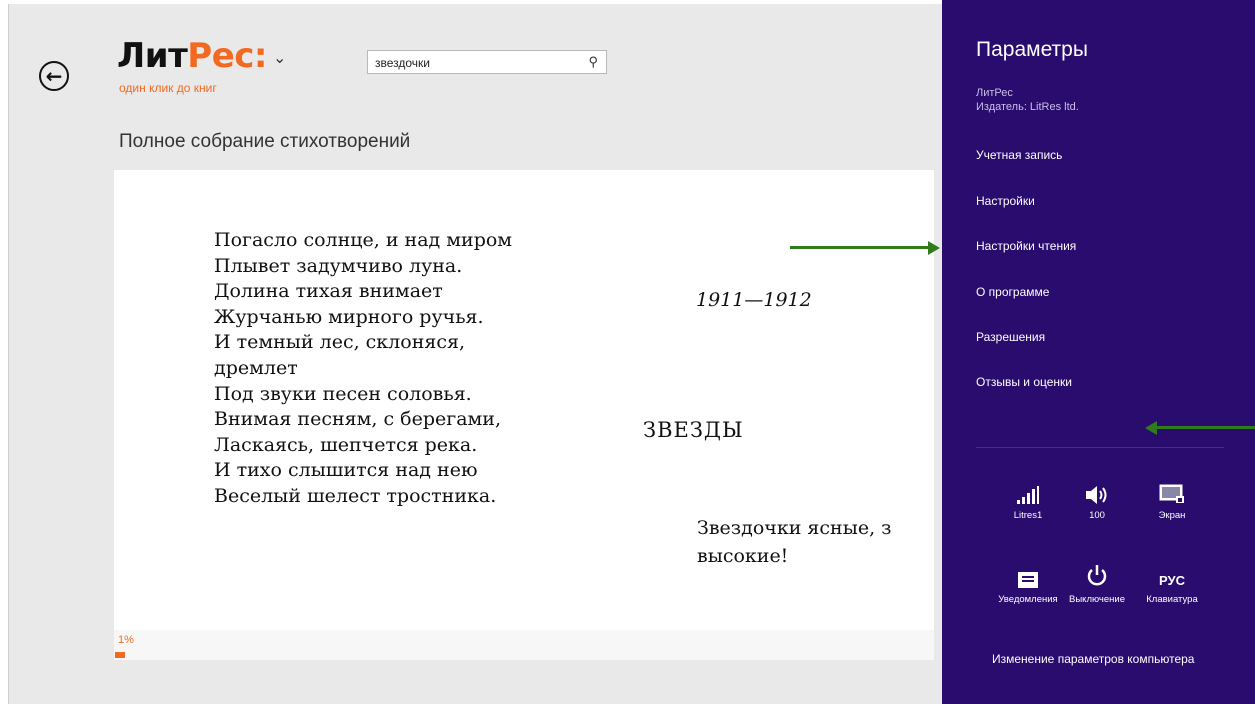  I want to click on poem-line: Долина тихая внимает, so click(328, 291).